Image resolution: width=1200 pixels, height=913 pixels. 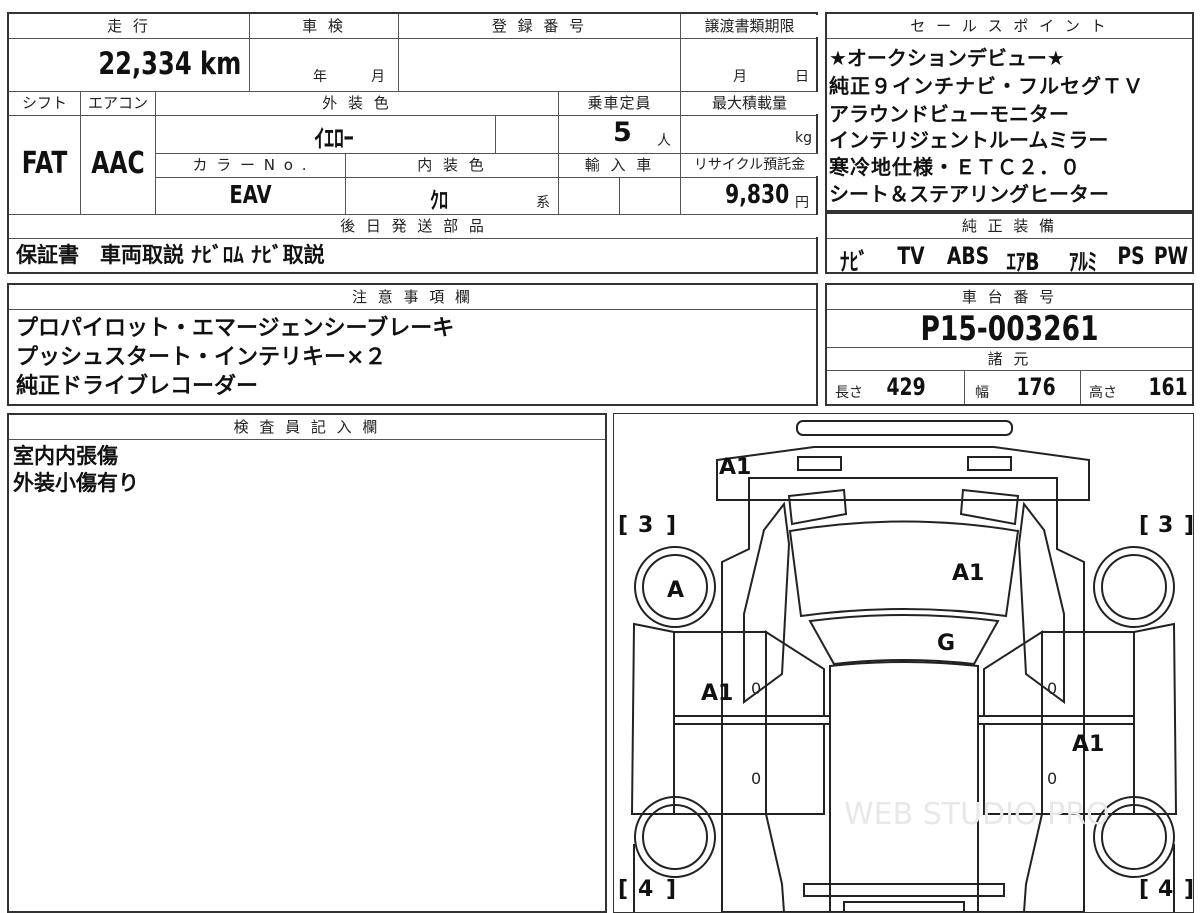 I want to click on note-2: プッシュスタート・インテリキー×２, so click(x=201, y=357).